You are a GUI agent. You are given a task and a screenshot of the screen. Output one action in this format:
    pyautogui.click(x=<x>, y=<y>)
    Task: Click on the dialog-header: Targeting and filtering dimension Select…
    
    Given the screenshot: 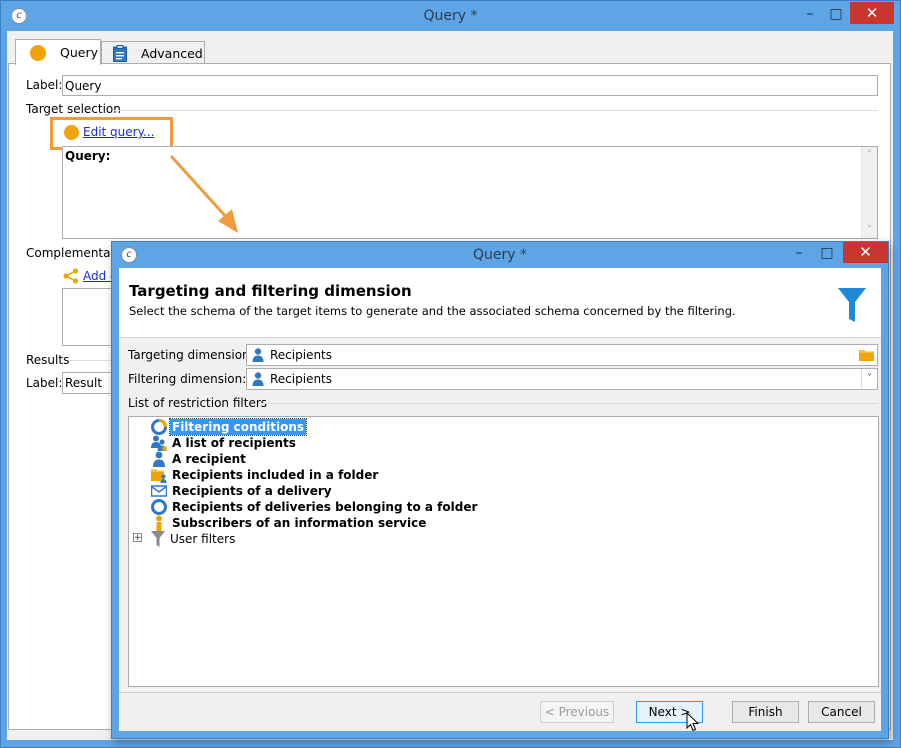 What is the action you would take?
    pyautogui.click(x=500, y=303)
    